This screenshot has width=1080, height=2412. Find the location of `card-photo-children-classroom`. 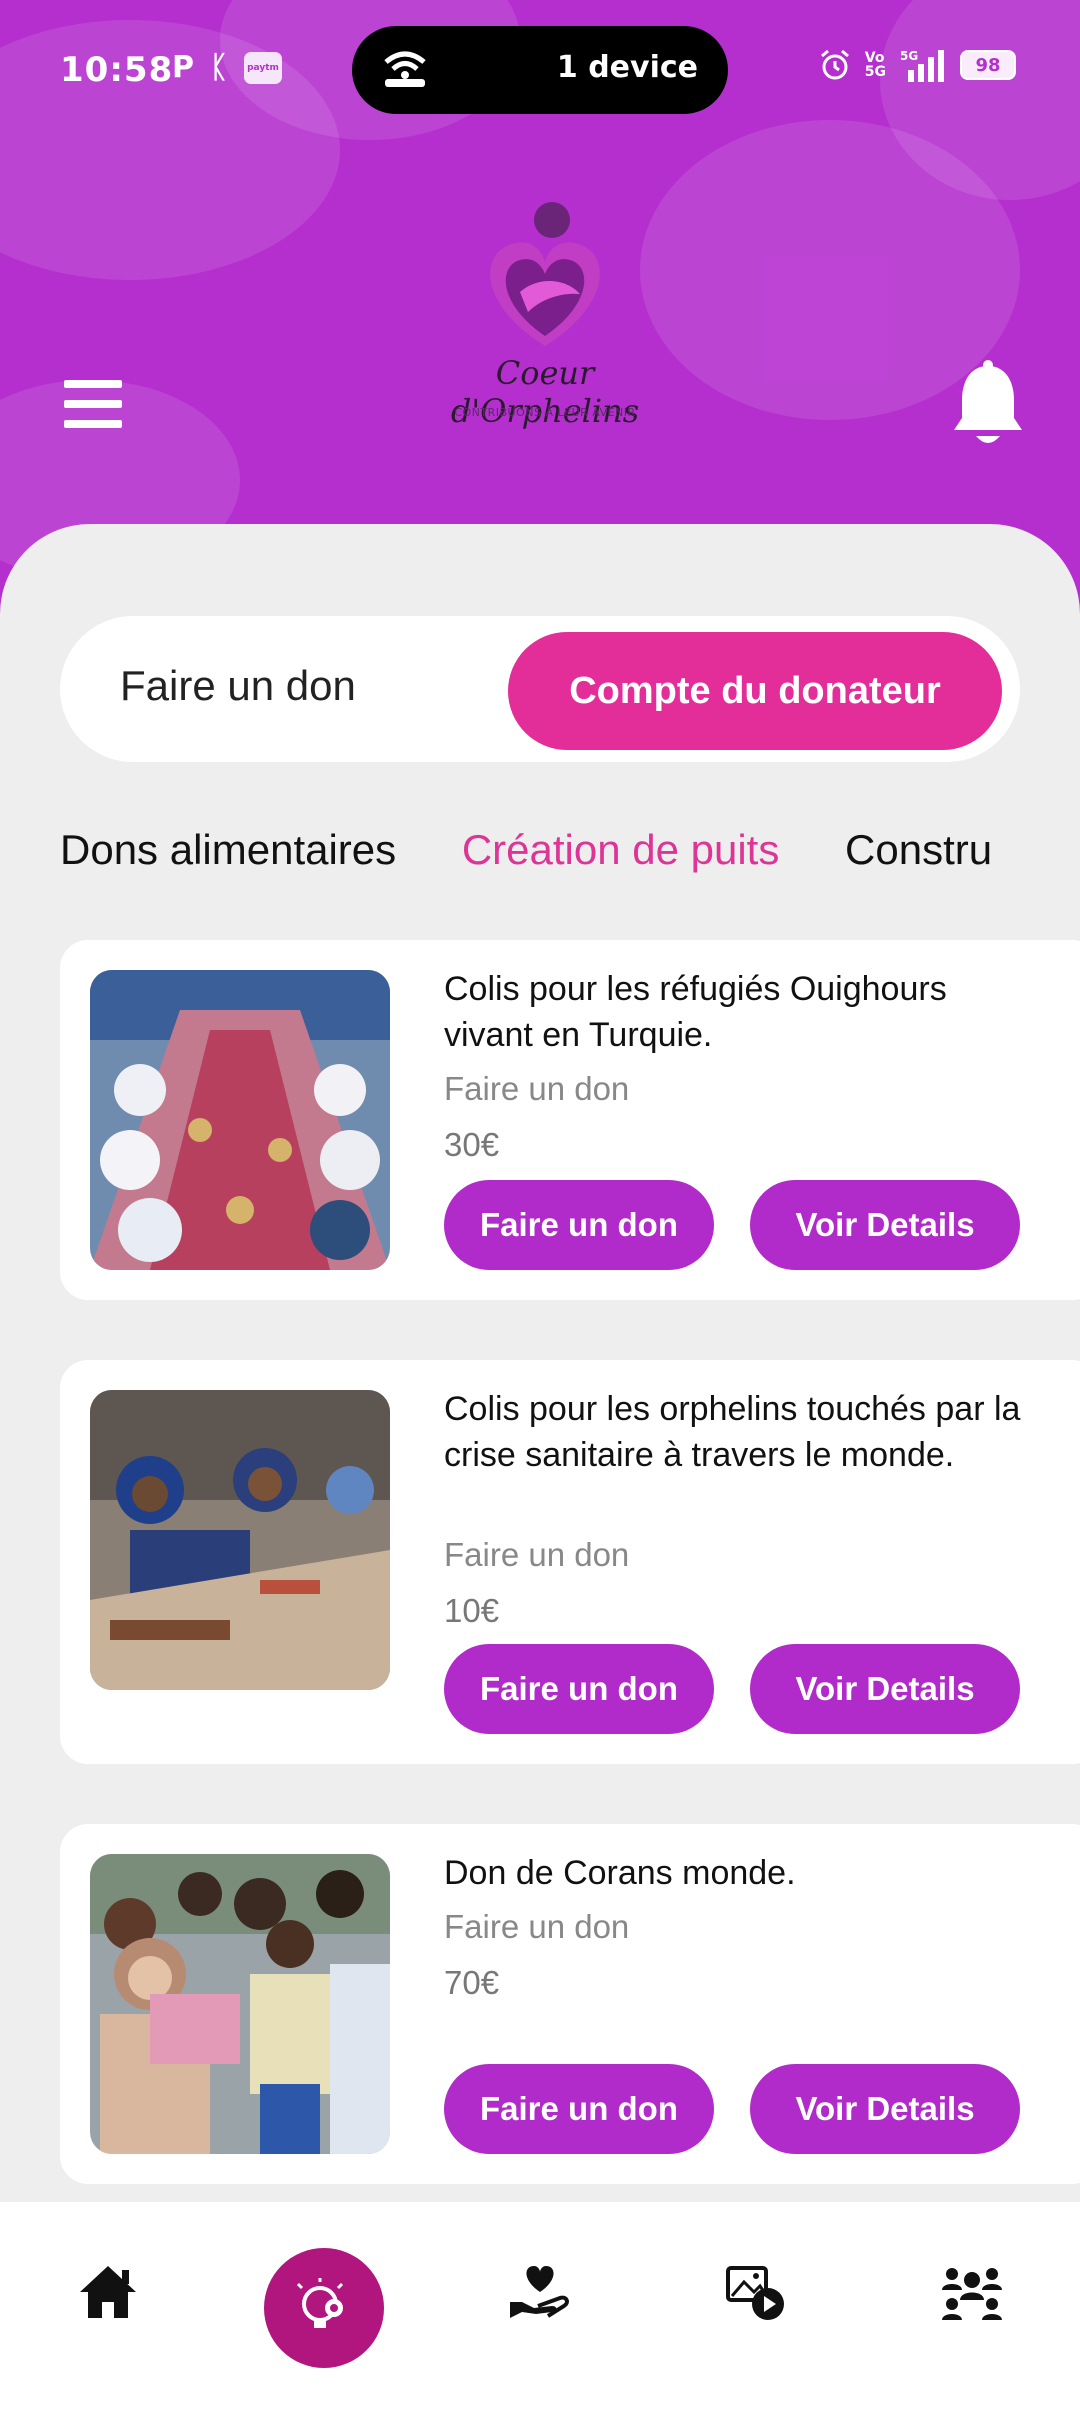

card-photo-children-classroom is located at coordinates (240, 1540).